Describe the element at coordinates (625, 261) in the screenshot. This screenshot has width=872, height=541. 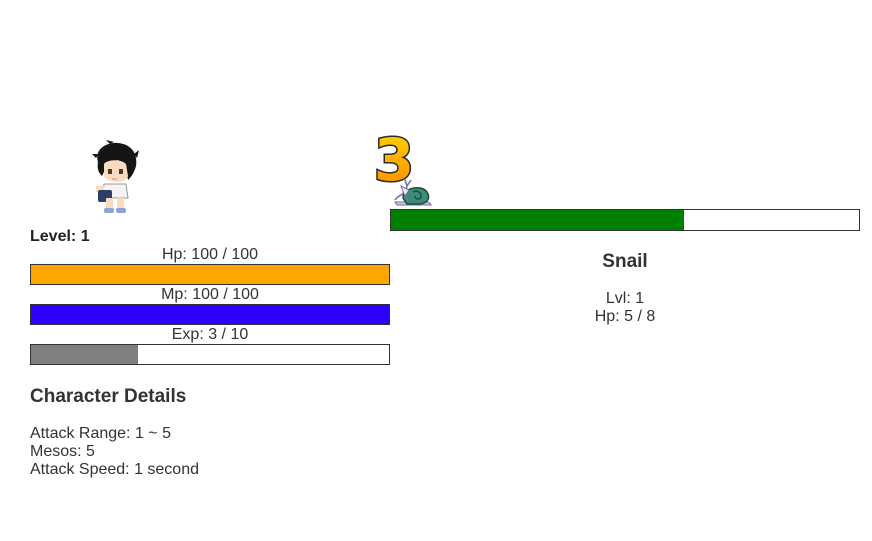
I see `monster-name: Snail` at that location.